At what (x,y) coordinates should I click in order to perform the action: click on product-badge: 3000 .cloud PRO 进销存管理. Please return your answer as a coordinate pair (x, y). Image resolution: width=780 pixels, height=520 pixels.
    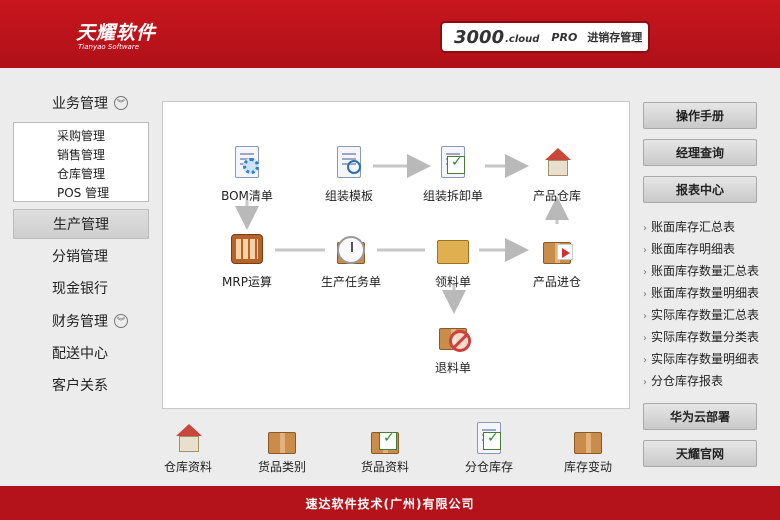
    Looking at the image, I should click on (545, 37).